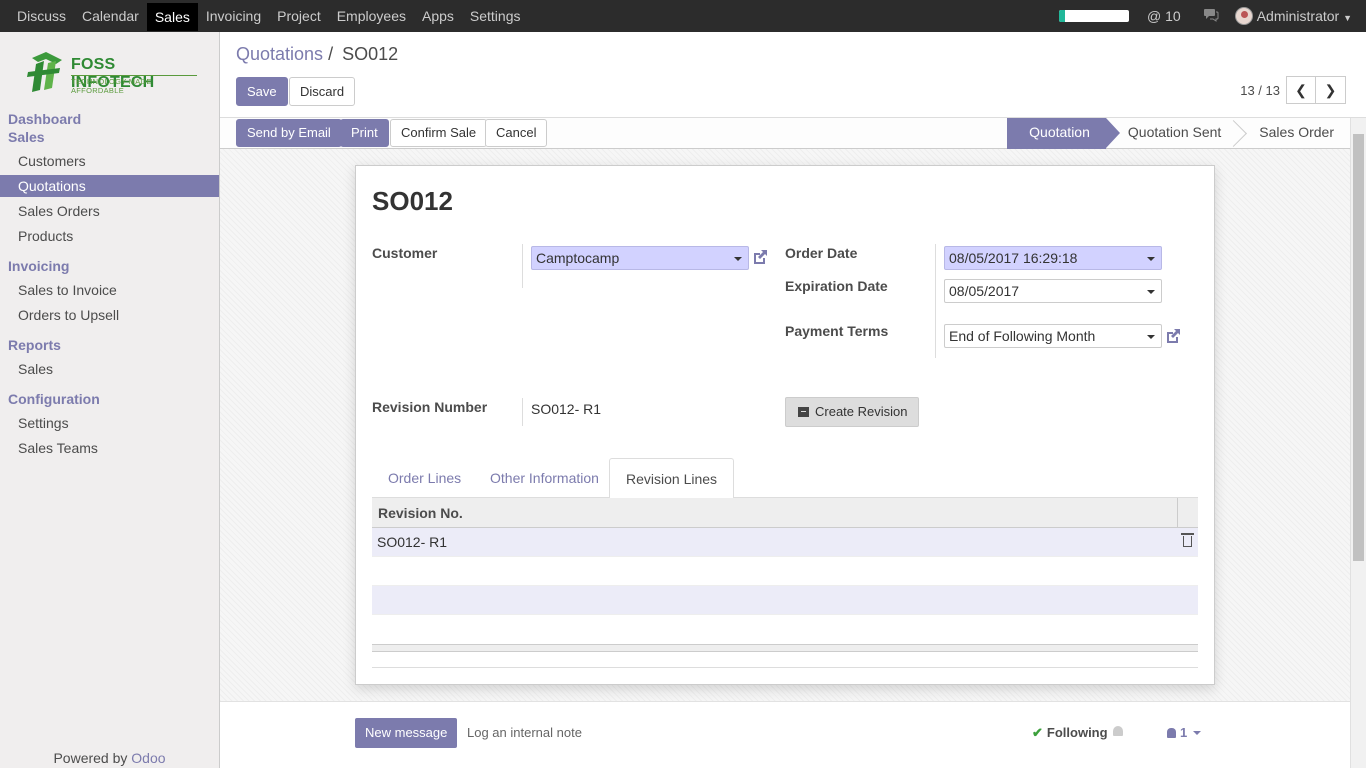 This screenshot has height=768, width=1366. Describe the element at coordinates (109, 161) in the screenshot. I see `sidebar-item-customers: Customers` at that location.